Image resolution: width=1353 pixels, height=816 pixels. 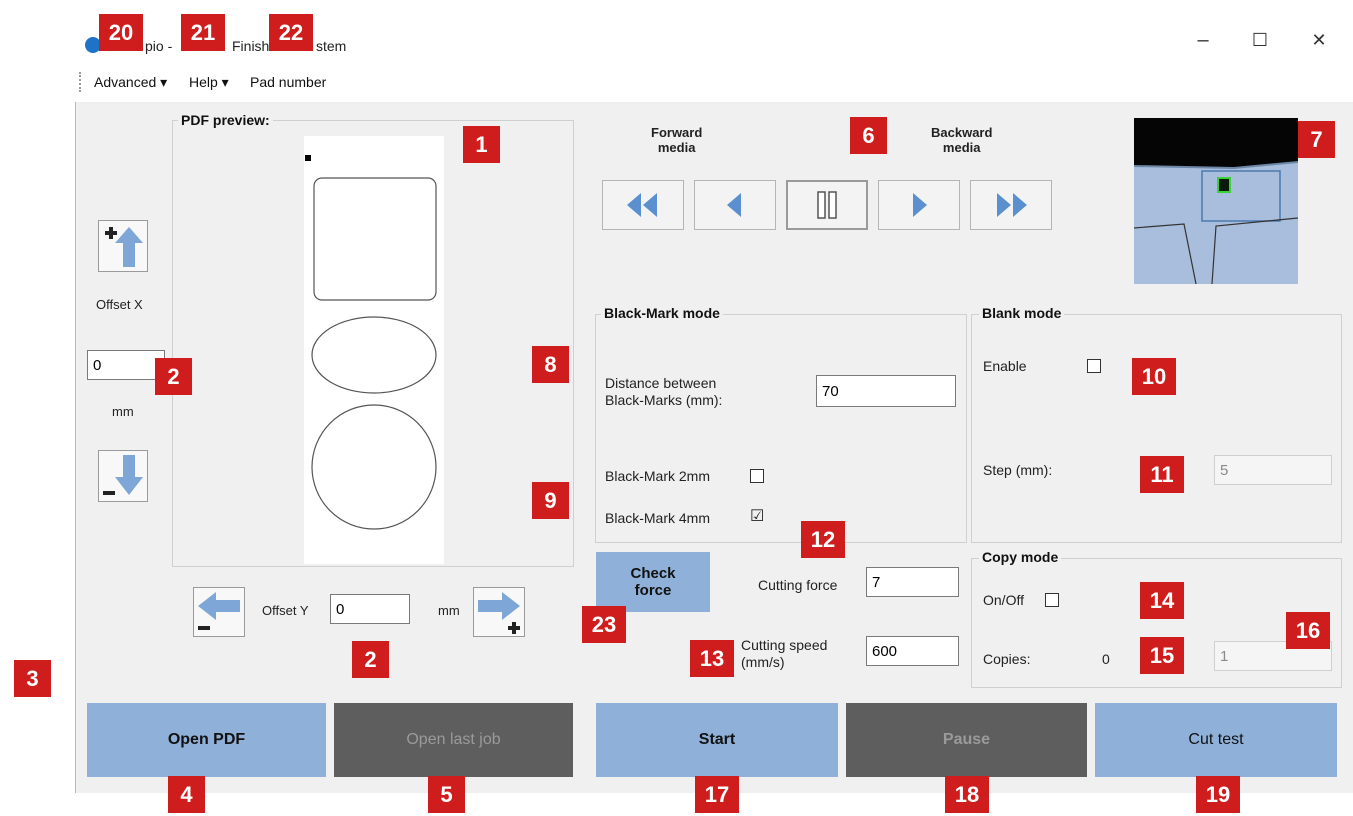 I want to click on forward-media-label: Forward media, so click(x=677, y=140).